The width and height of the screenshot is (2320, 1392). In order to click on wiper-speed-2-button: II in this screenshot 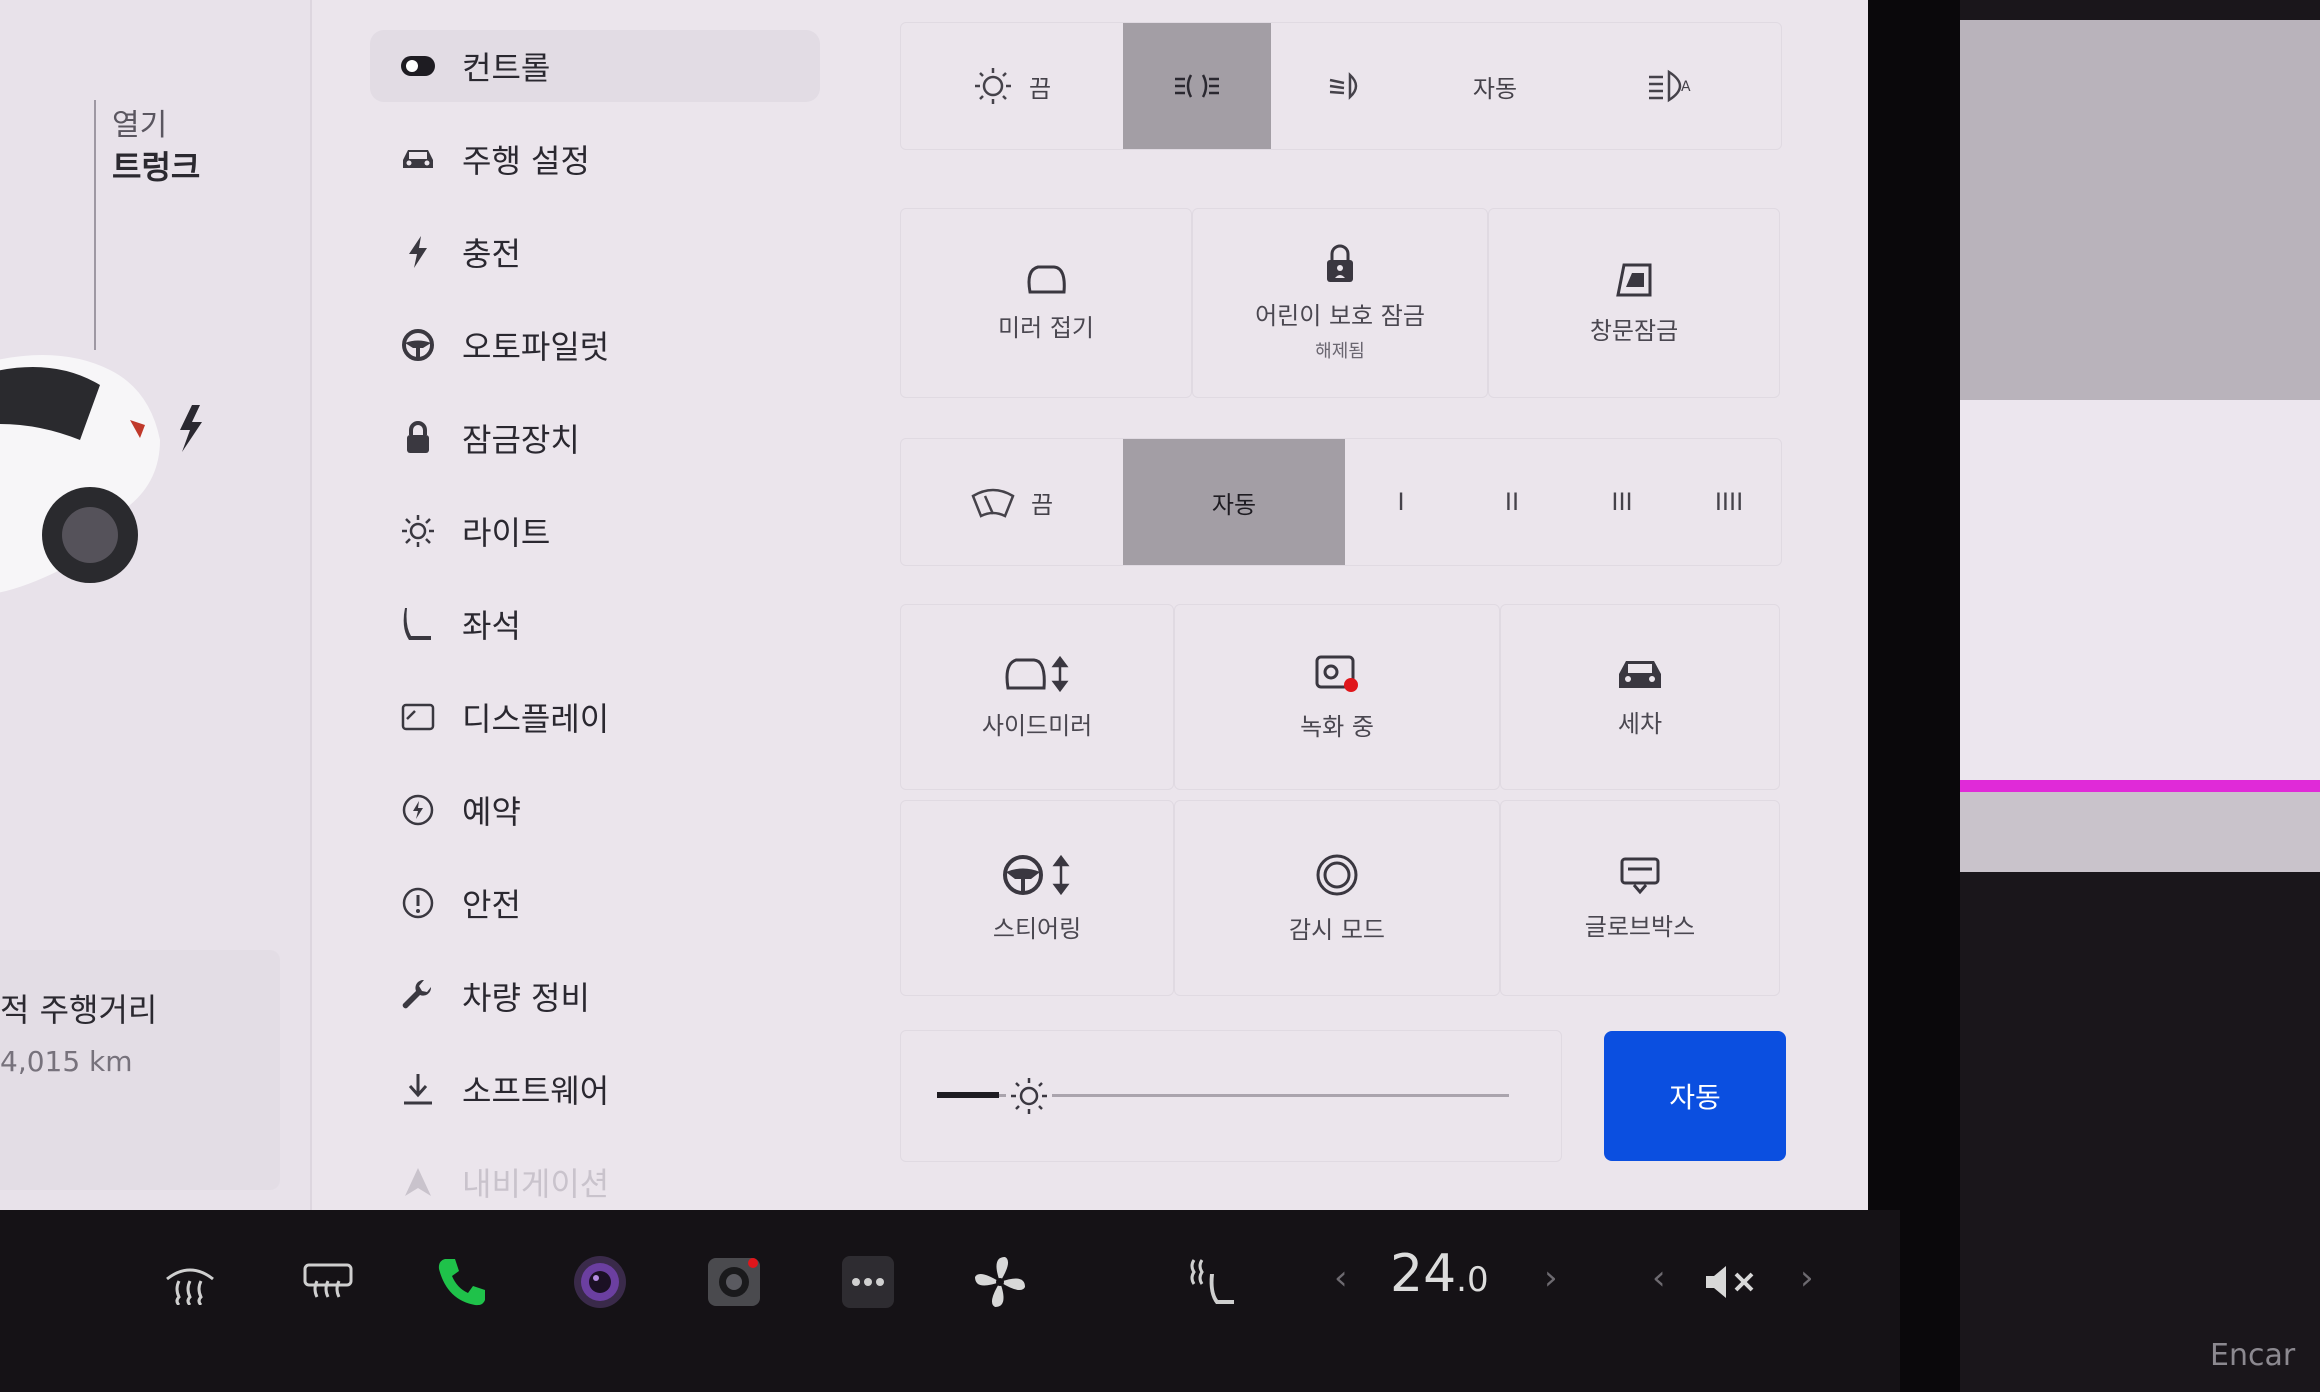, I will do `click(1512, 502)`.